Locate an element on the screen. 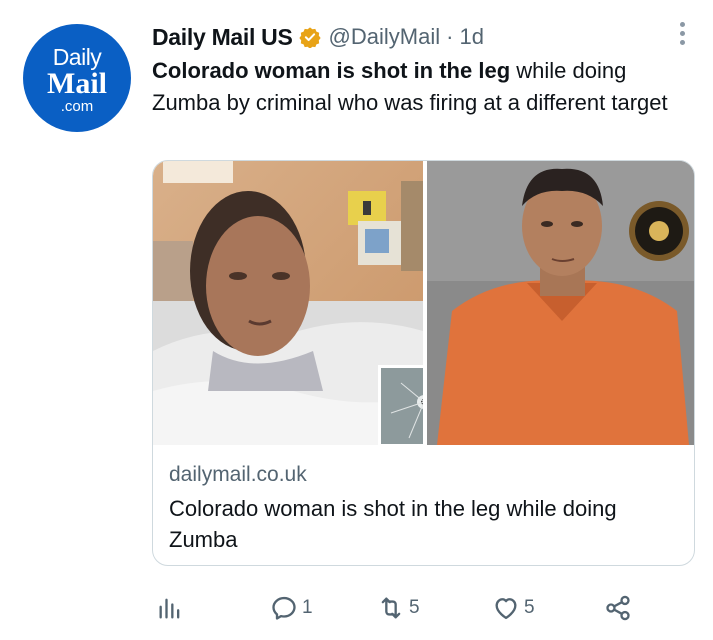  retweet-button: 5 is located at coordinates (398, 608).